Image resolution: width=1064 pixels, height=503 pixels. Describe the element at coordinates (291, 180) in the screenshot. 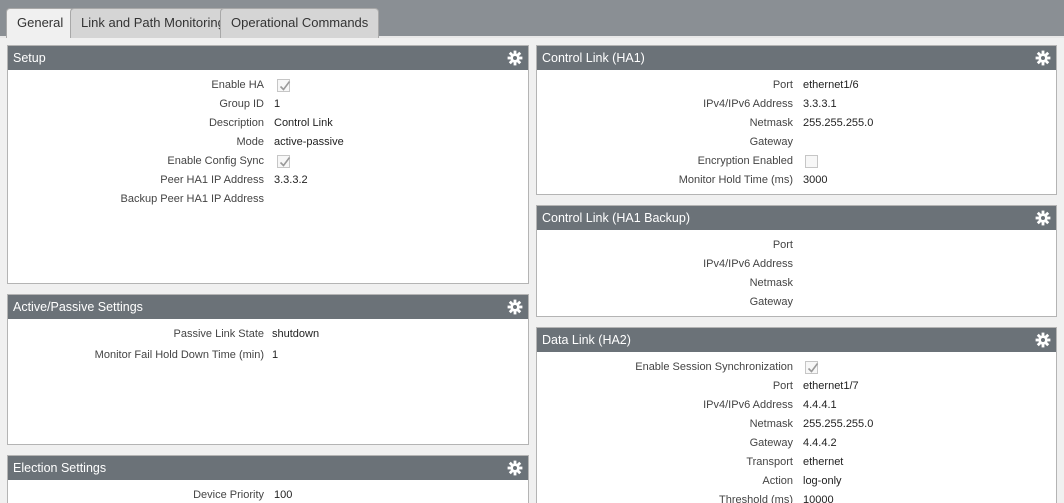

I see `peer-ip-value: 3.3.3.2` at that location.